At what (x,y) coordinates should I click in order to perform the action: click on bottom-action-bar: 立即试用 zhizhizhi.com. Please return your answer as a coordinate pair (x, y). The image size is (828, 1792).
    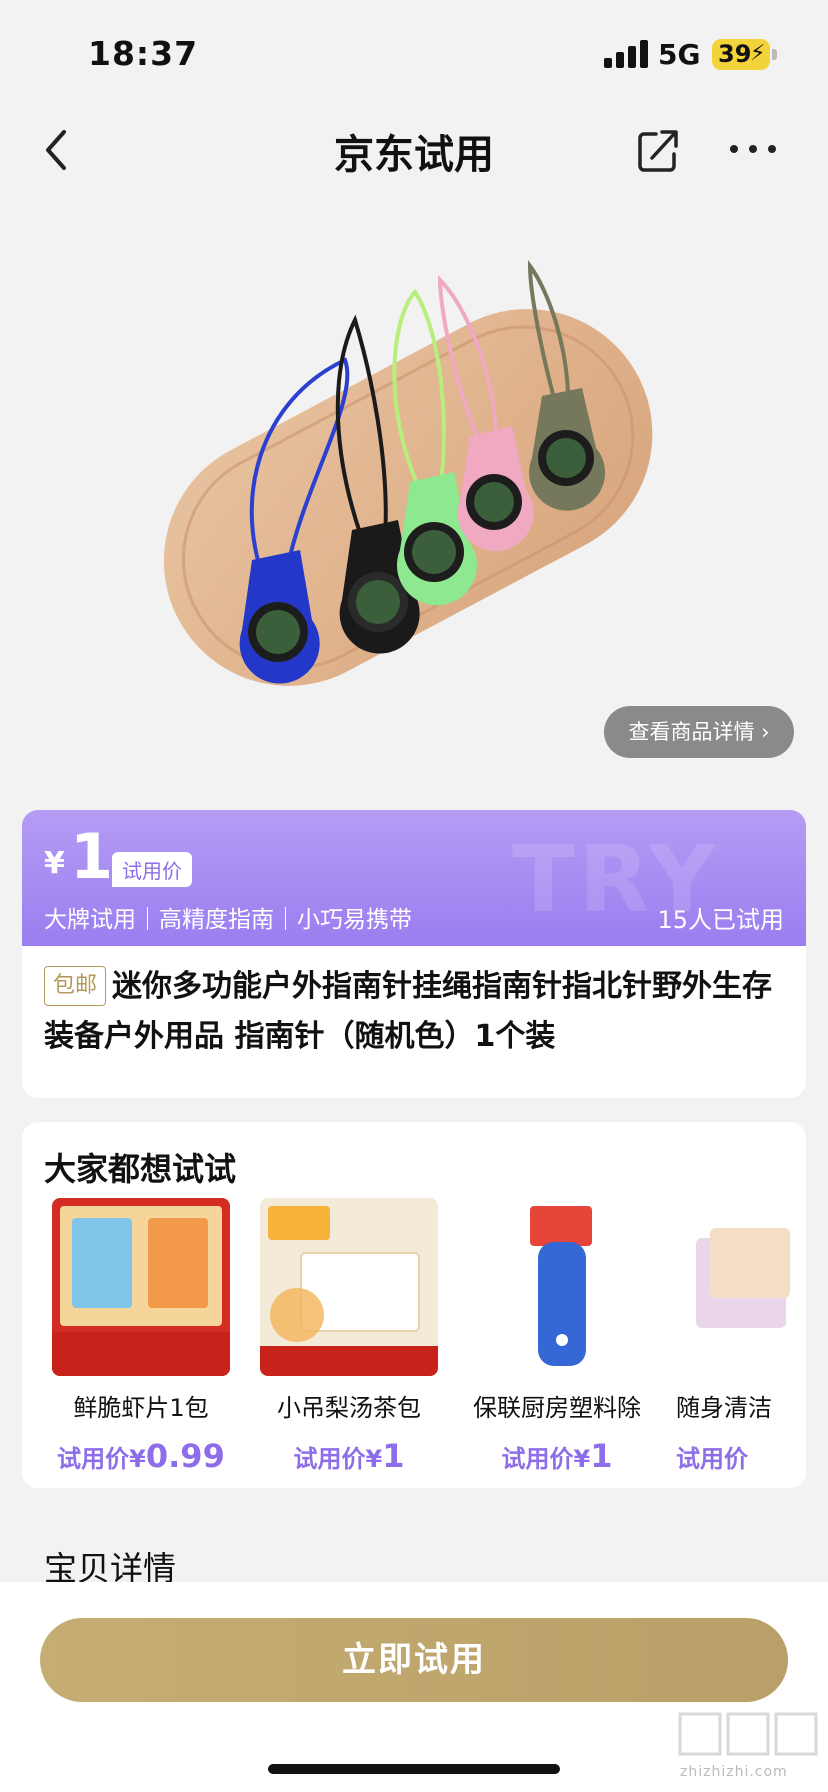
    Looking at the image, I should click on (414, 1687).